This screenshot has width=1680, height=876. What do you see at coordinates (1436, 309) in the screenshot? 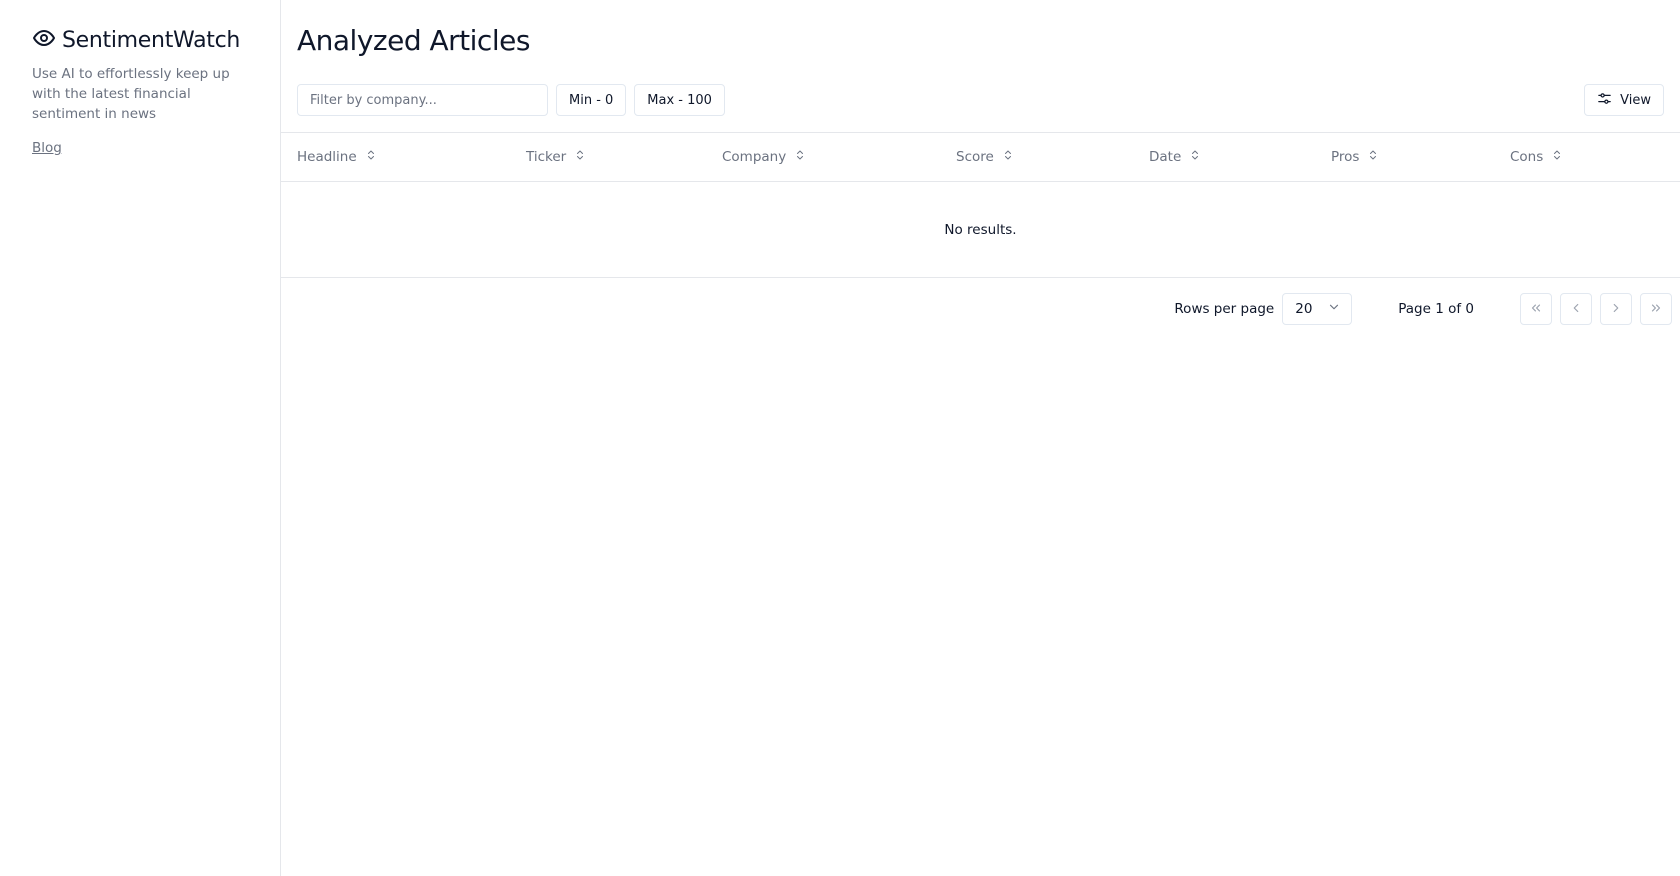
I see `page-info: Page 1 of 0` at bounding box center [1436, 309].